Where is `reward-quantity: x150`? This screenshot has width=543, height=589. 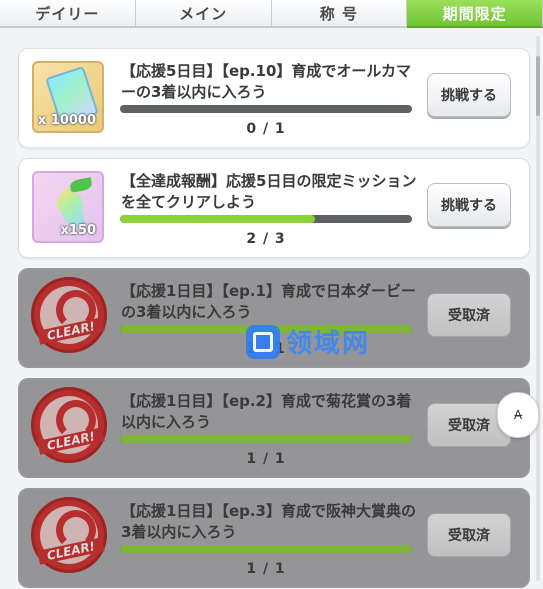 reward-quantity: x150 is located at coordinates (78, 230).